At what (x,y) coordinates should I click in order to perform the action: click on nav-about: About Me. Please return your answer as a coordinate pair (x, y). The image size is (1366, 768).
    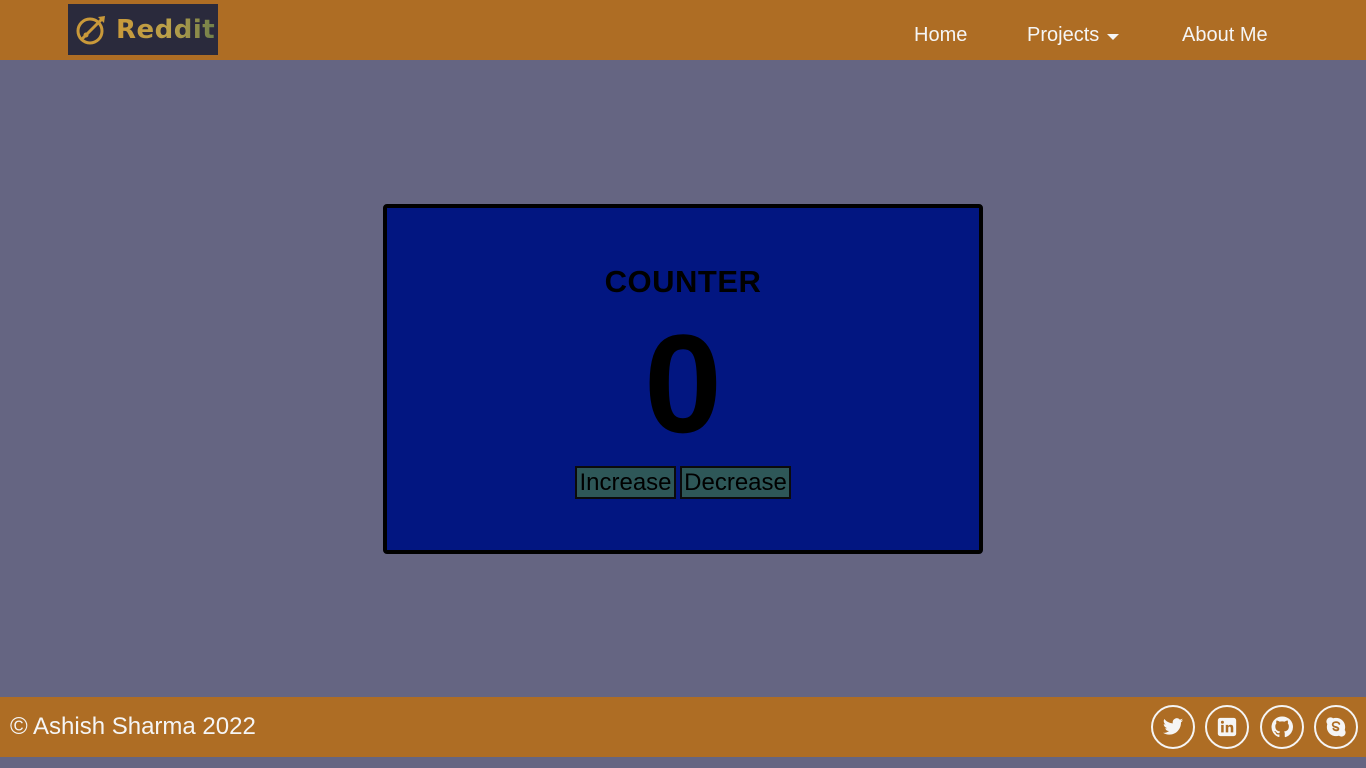
    Looking at the image, I should click on (1225, 35).